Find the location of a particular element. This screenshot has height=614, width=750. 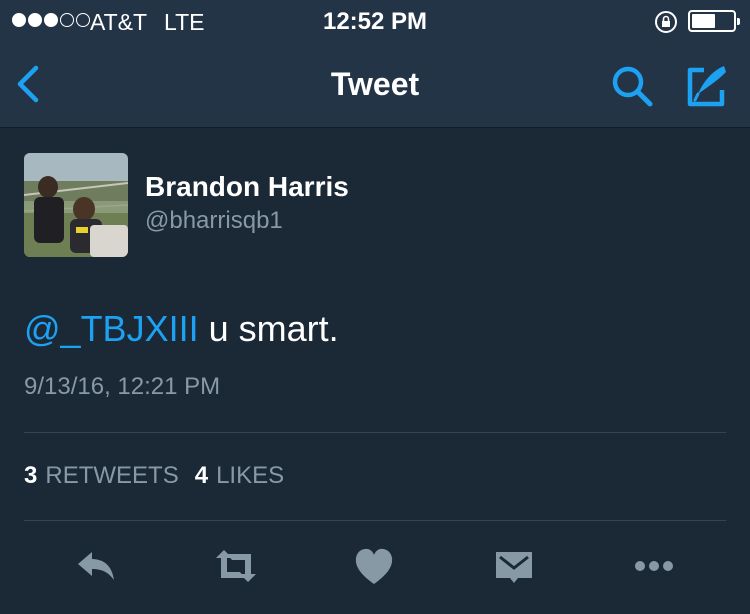

retweets-label: RETWEETS is located at coordinates (112, 475).